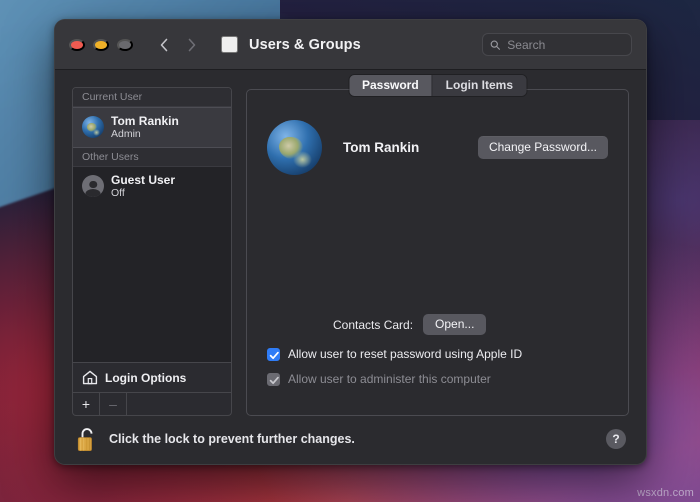 The height and width of the screenshot is (502, 700). I want to click on search-input, so click(564, 44).